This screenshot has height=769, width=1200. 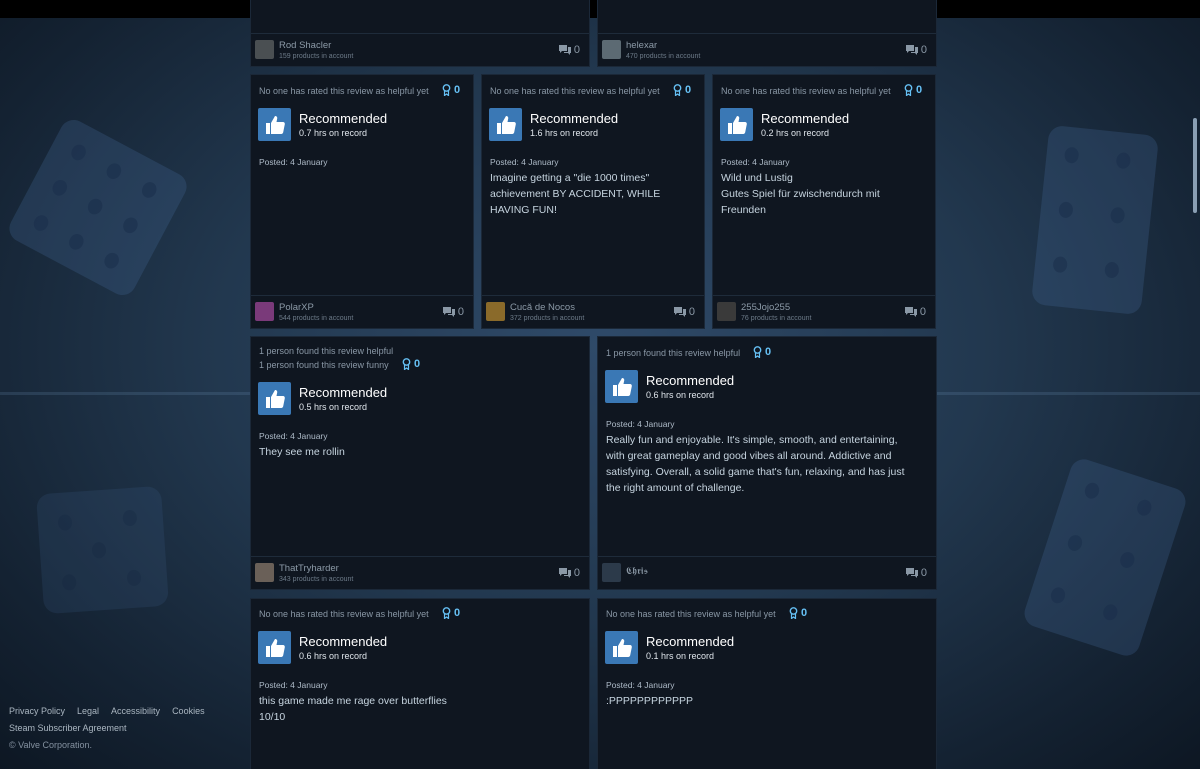 I want to click on hours-on-record: 0.1 hrs on record, so click(x=680, y=655).